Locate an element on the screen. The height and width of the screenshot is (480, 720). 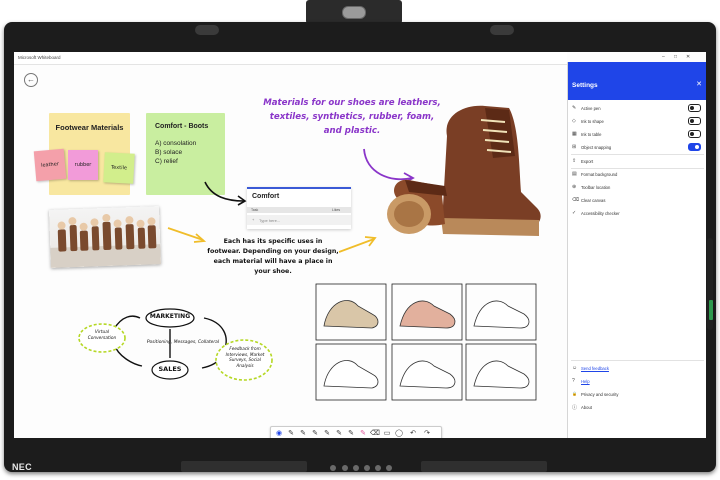
setting-label: Object snapping is located at coordinates (596, 147).